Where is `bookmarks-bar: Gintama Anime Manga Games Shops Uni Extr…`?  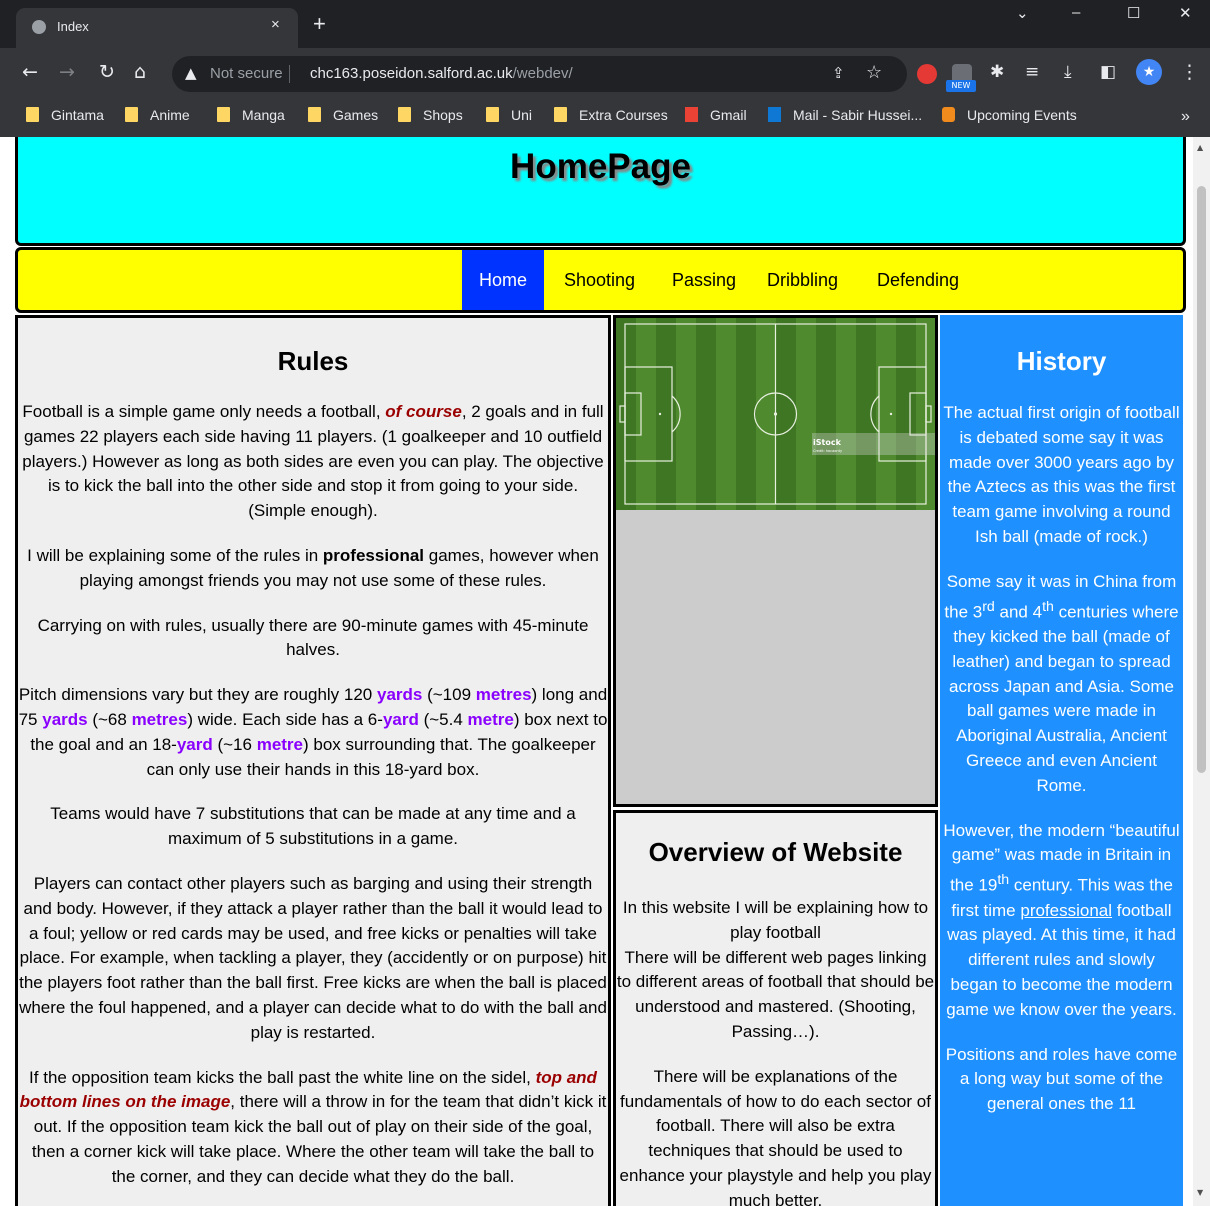
bookmarks-bar: Gintama Anime Manga Games Shops Uni Extr… is located at coordinates (605, 118).